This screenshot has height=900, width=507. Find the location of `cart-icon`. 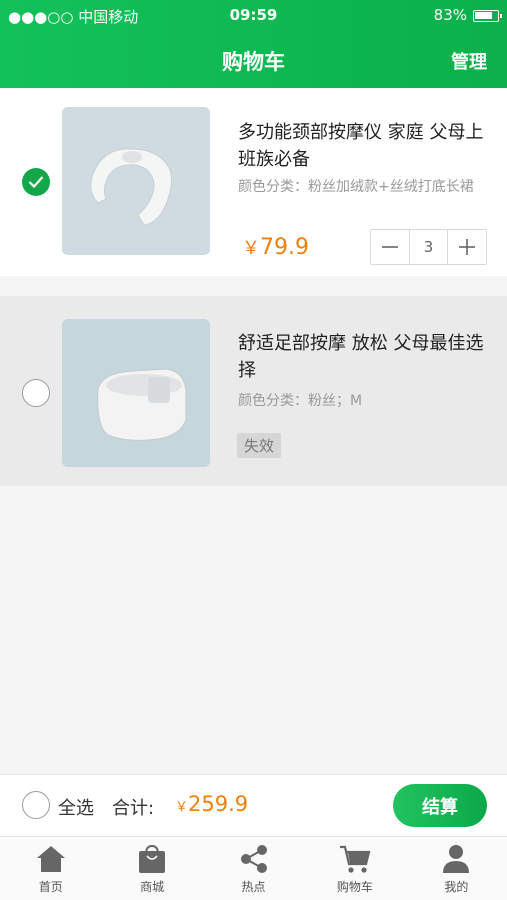

cart-icon is located at coordinates (355, 859).